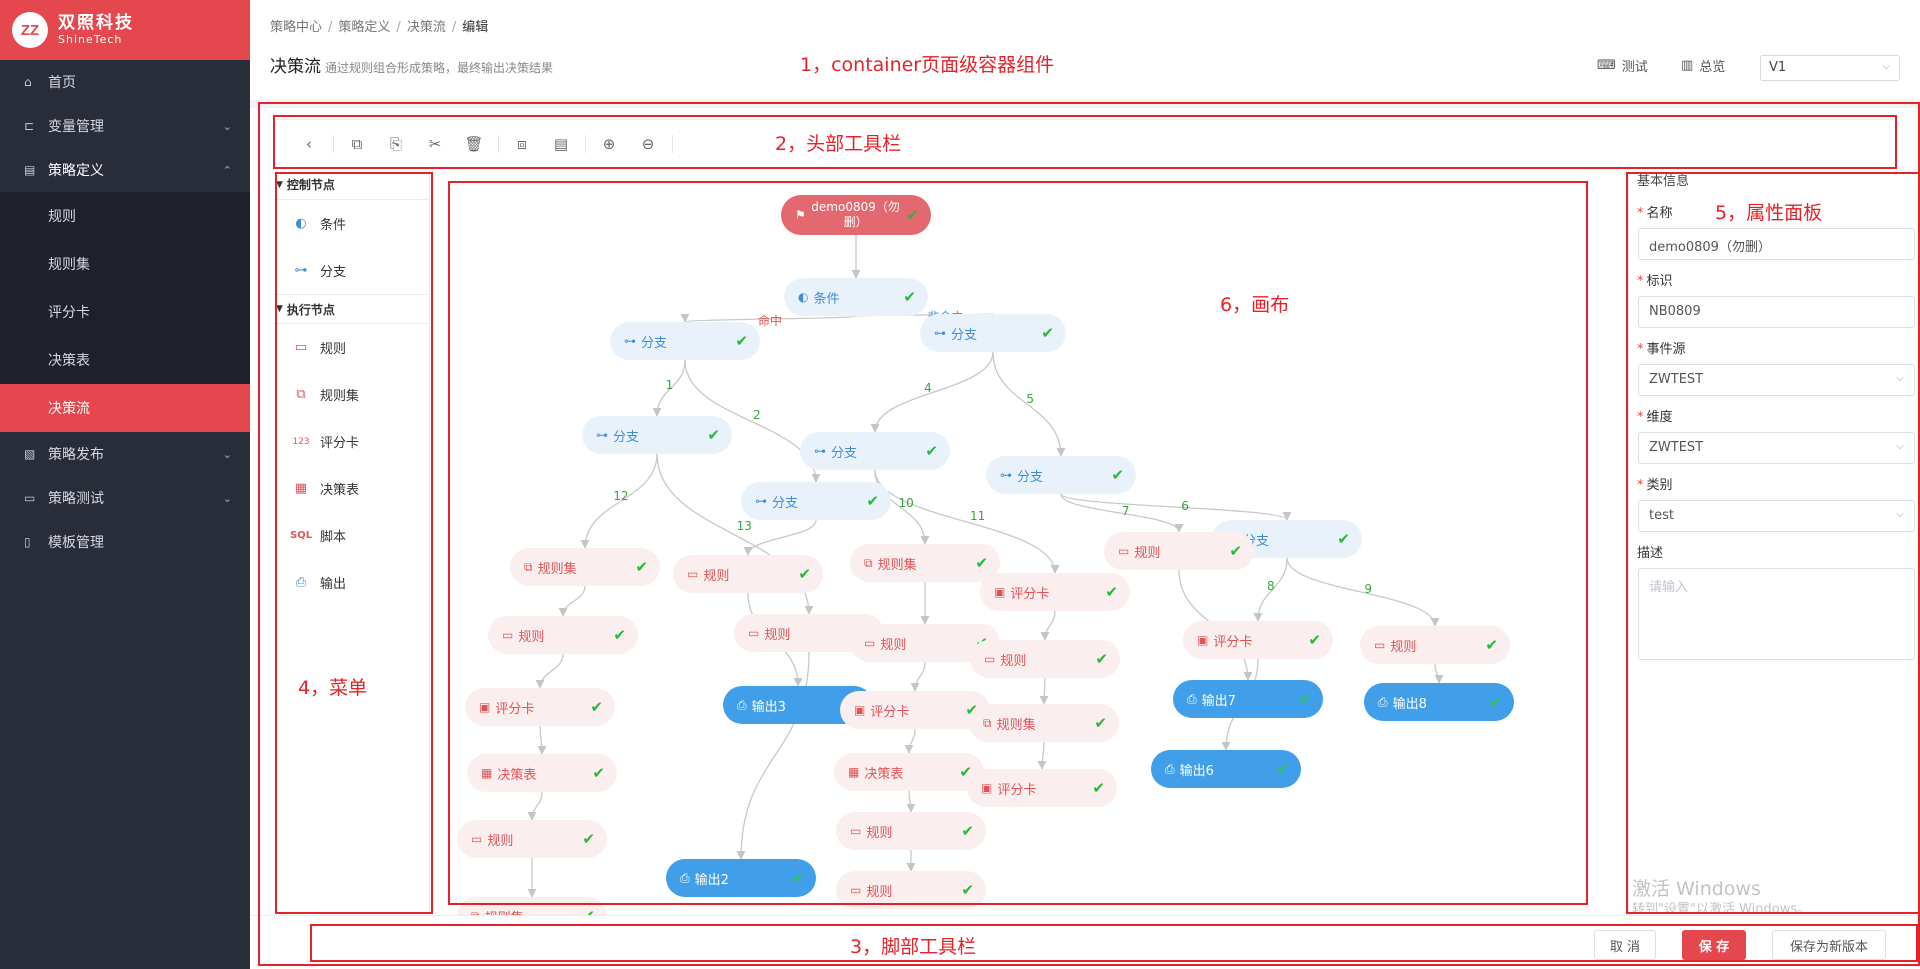  Describe the element at coordinates (854, 772) in the screenshot. I see `decision-table-icon: ▦` at that location.